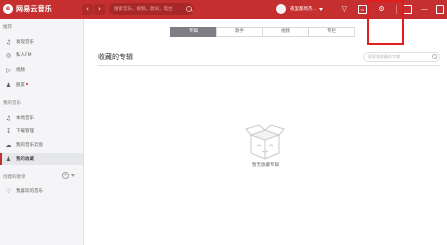 The height and width of the screenshot is (245, 447). What do you see at coordinates (27, 83) in the screenshot?
I see `notification-dot` at bounding box center [27, 83].